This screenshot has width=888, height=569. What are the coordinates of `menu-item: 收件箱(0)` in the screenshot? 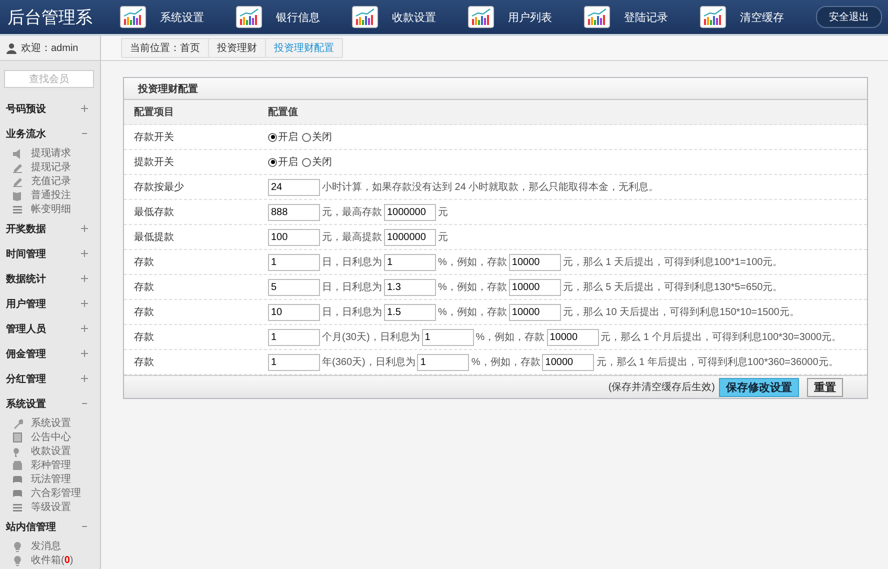 It's located at (50, 560).